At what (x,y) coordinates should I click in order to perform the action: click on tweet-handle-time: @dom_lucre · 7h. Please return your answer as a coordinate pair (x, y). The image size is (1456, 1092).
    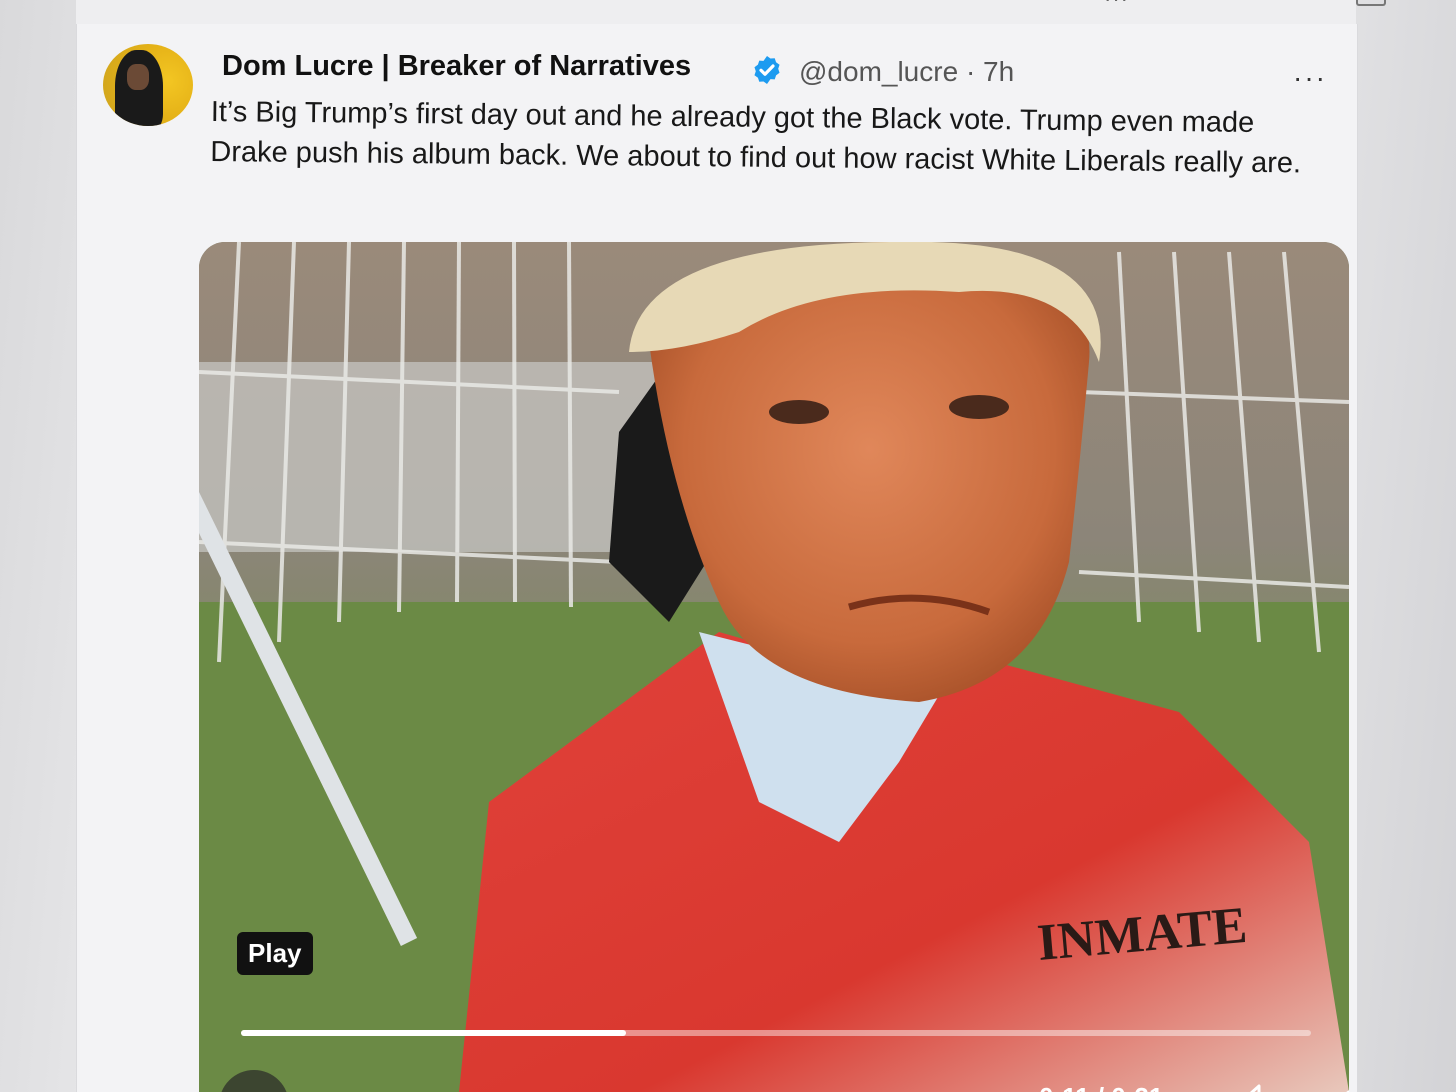
    Looking at the image, I should click on (906, 72).